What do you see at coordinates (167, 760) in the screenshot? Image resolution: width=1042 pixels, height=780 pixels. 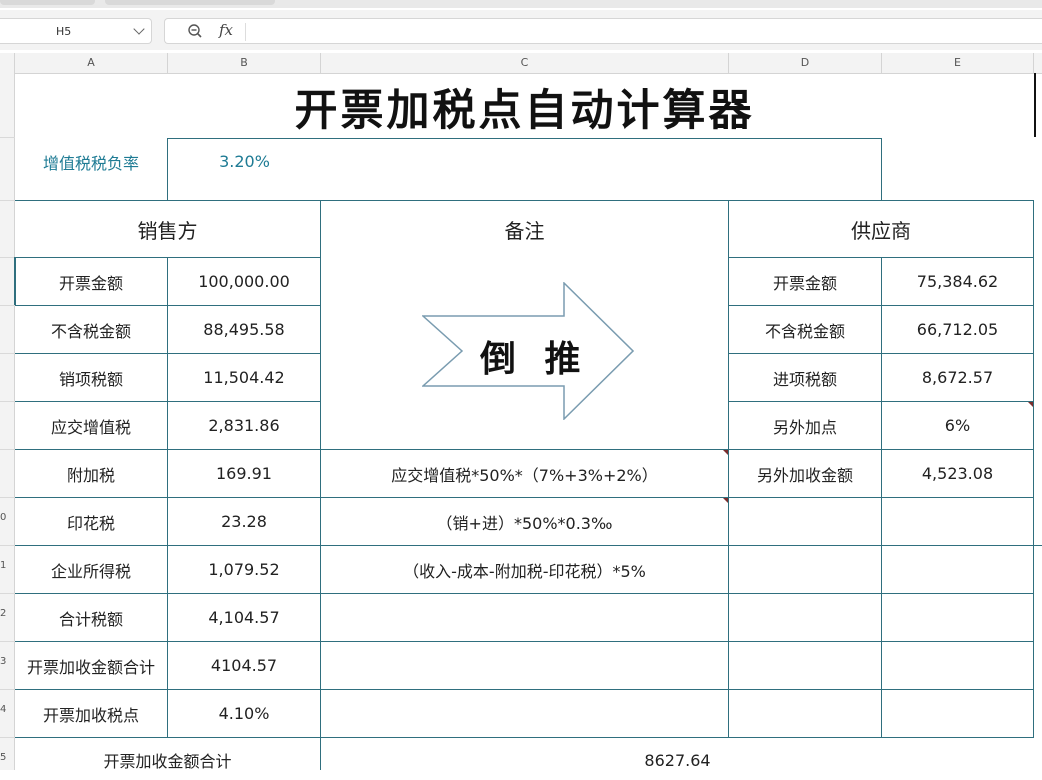 I see `footer-total-label: 开票加收金额合计` at bounding box center [167, 760].